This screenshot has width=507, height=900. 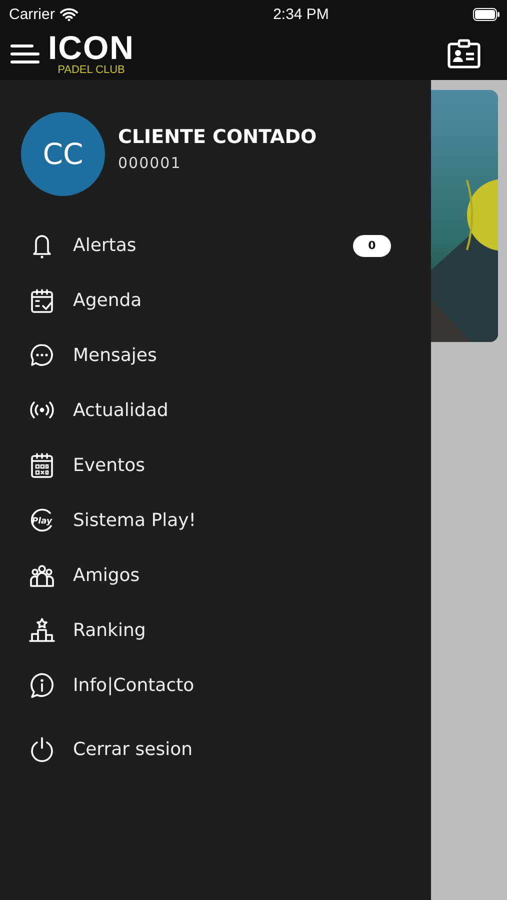 What do you see at coordinates (372, 245) in the screenshot?
I see `count-badge: 0` at bounding box center [372, 245].